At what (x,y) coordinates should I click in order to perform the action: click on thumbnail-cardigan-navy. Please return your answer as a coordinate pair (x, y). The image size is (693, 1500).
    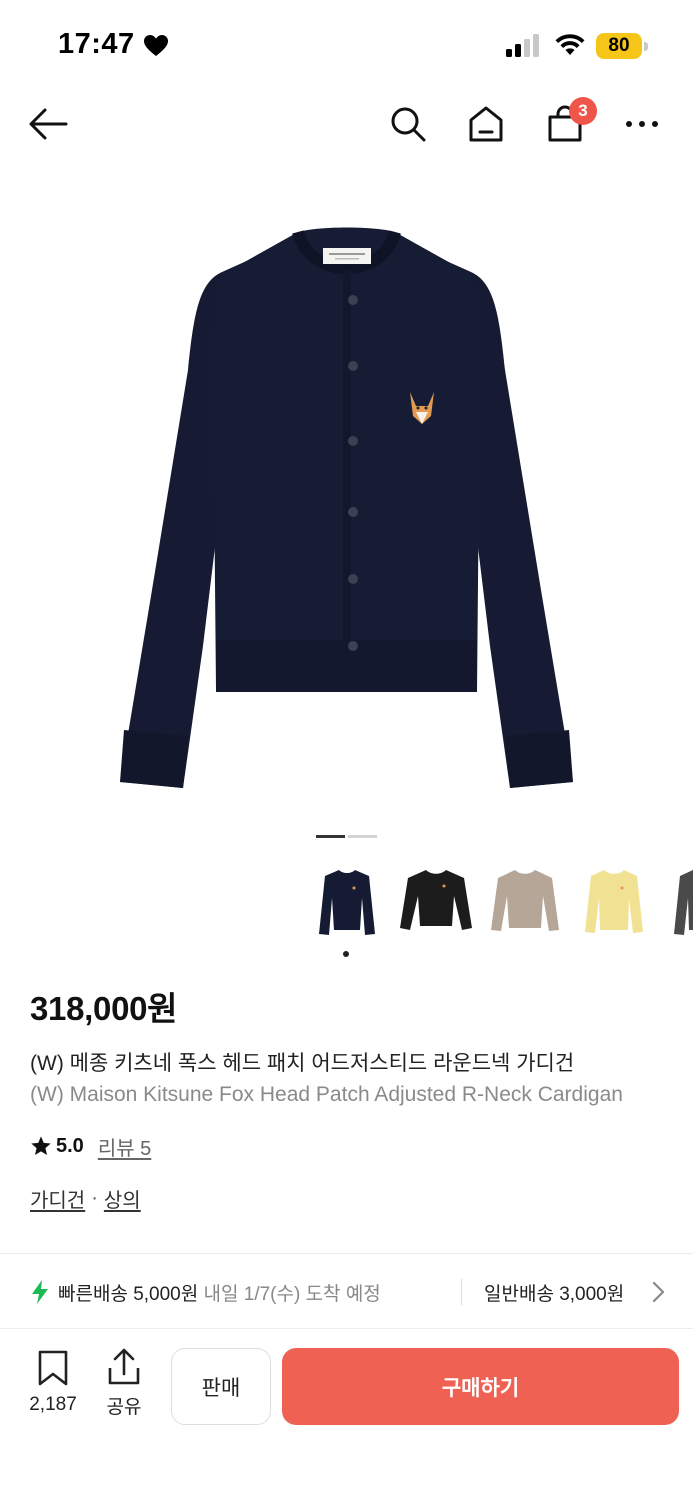
    Looking at the image, I should click on (347, 902).